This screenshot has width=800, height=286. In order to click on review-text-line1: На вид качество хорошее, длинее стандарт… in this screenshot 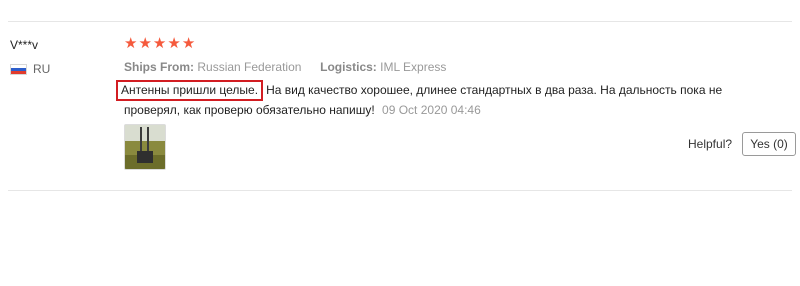, I will do `click(494, 90)`.